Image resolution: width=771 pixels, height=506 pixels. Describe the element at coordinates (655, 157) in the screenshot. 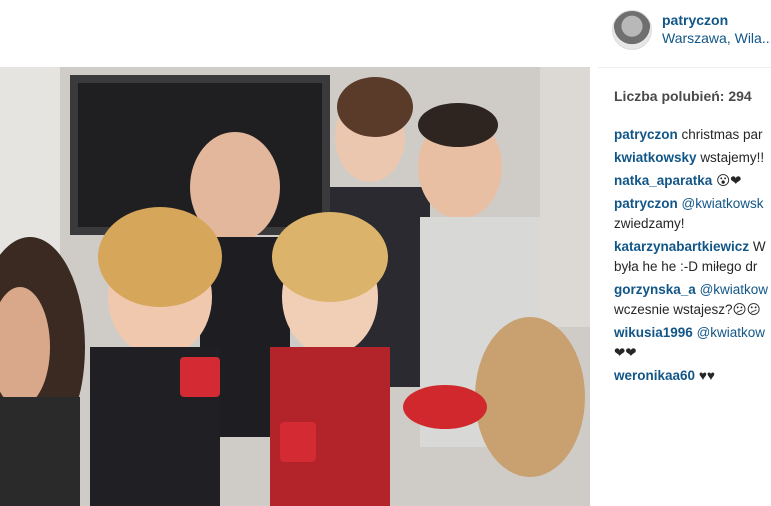

I see `comment-username: kwiatkowsky` at that location.